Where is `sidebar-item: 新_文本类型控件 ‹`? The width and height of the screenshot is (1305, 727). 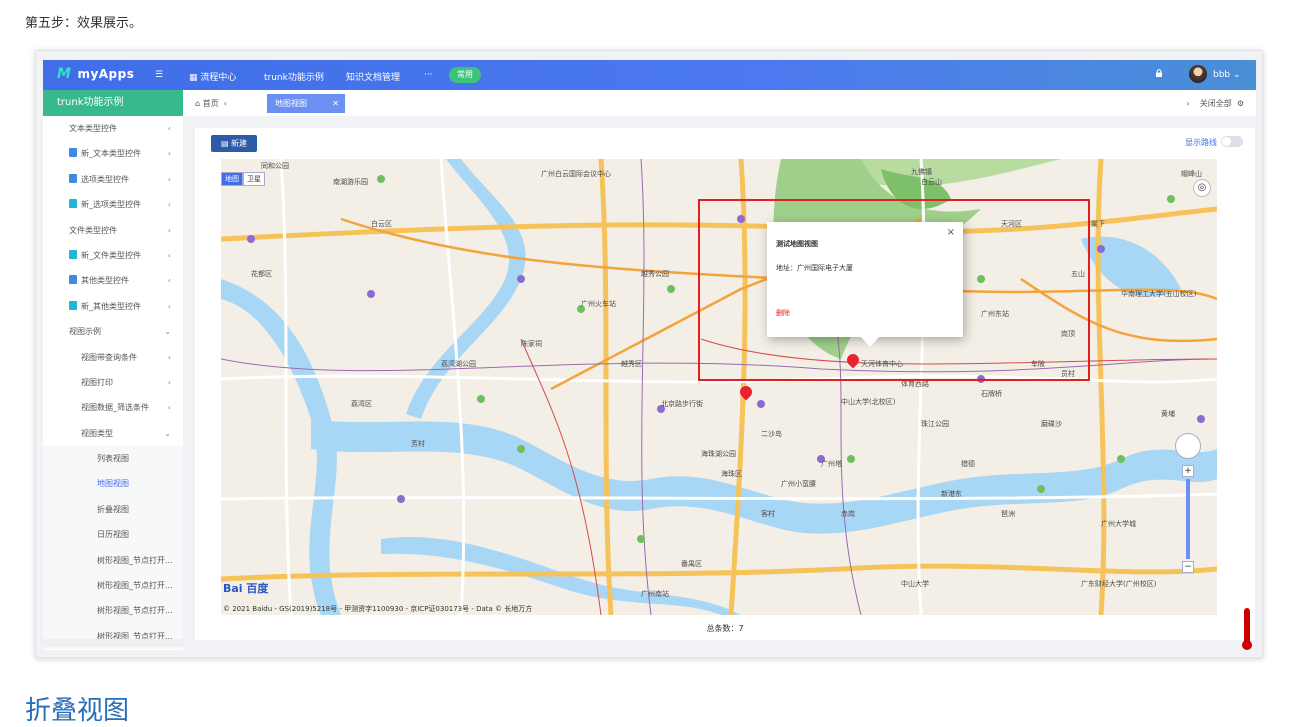 sidebar-item: 新_文本类型控件 ‹ is located at coordinates (113, 153).